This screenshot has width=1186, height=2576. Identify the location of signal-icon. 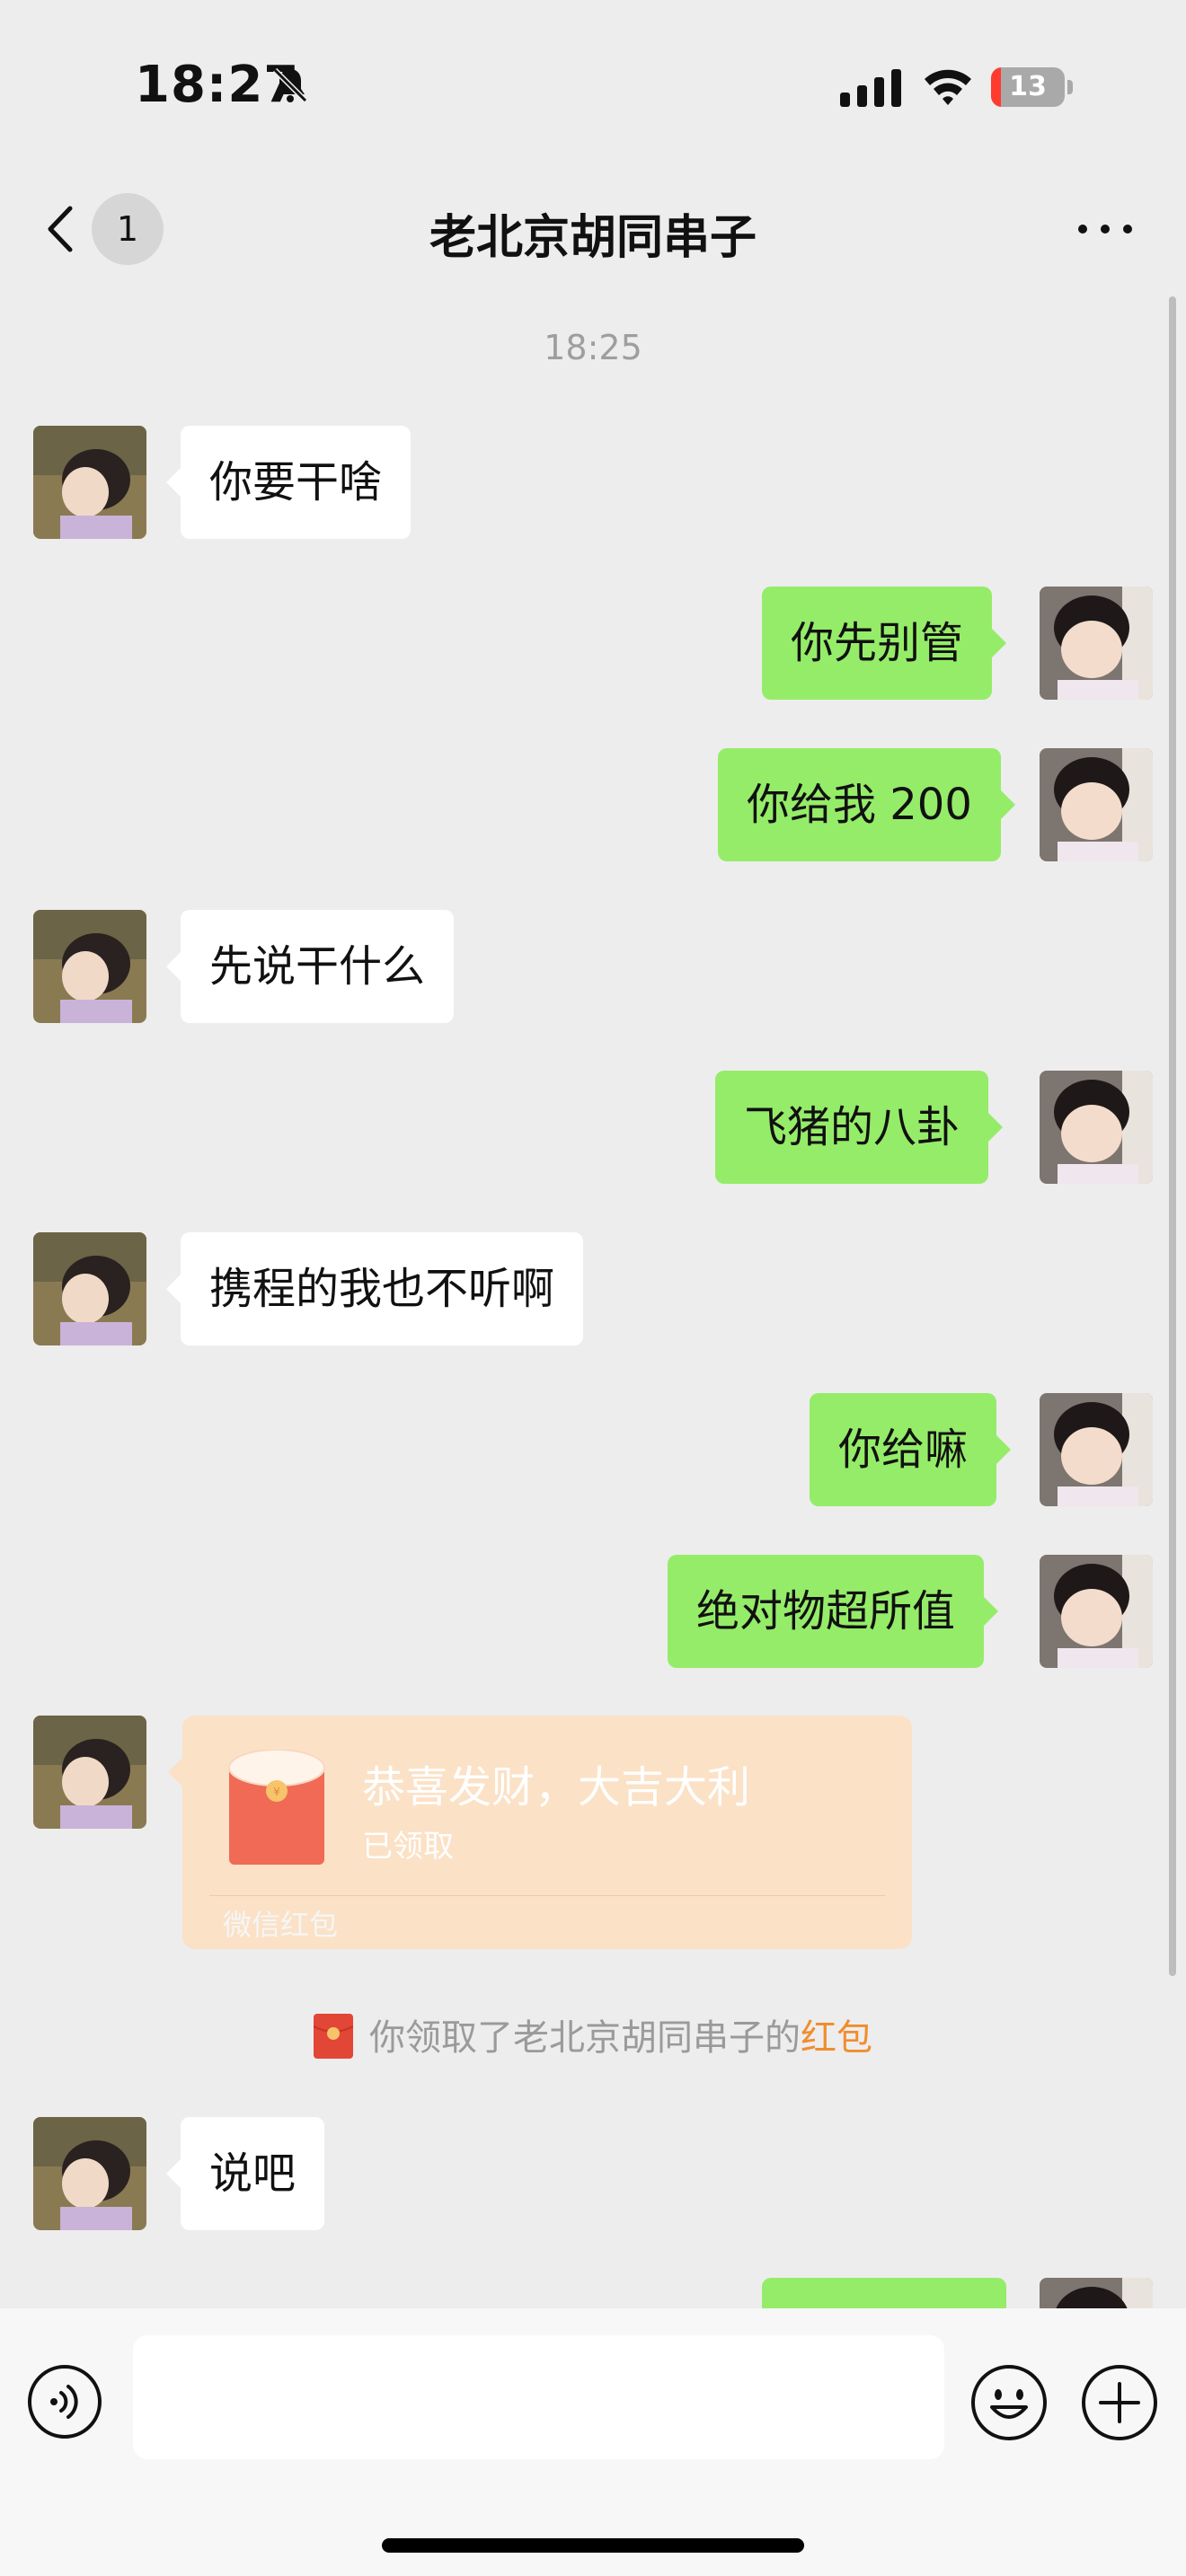
(870, 88).